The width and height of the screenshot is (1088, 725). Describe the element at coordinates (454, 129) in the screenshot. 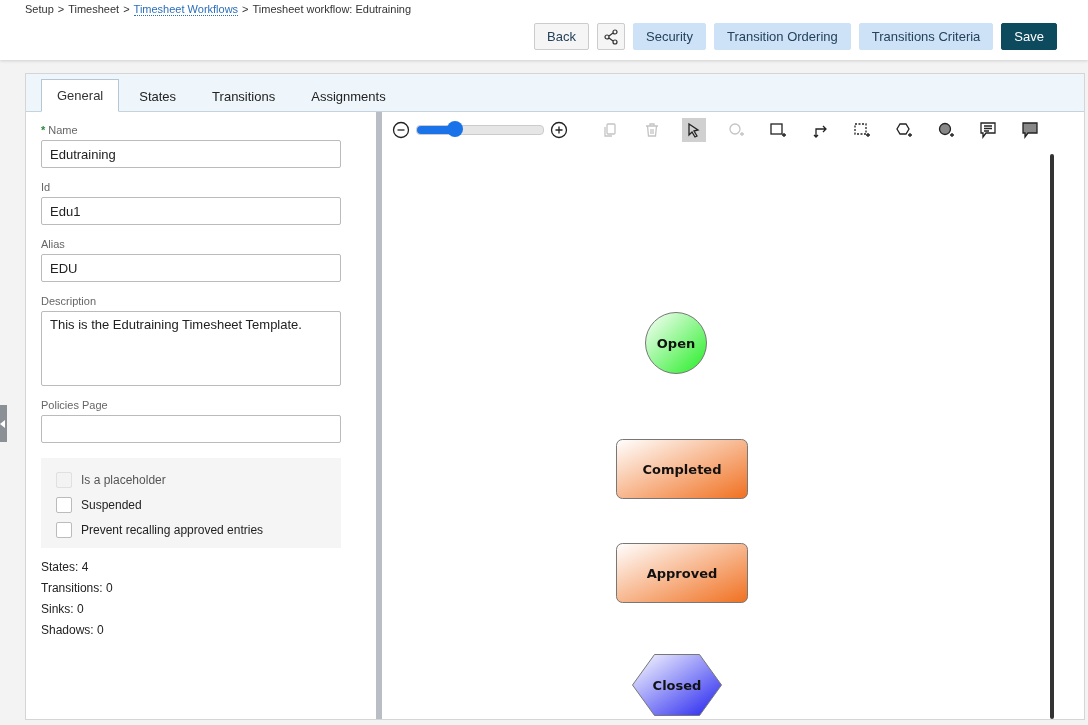

I see `slider-thumb` at that location.